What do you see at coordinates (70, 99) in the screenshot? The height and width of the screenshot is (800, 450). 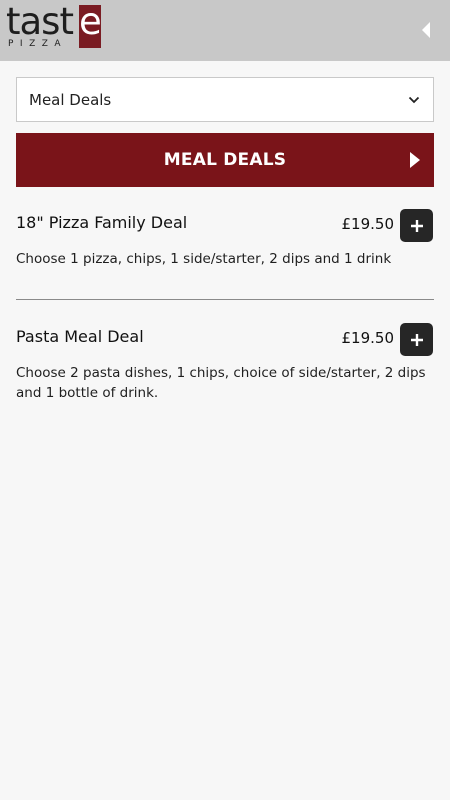 I see `category-dropdown-value: Meal Deals` at bounding box center [70, 99].